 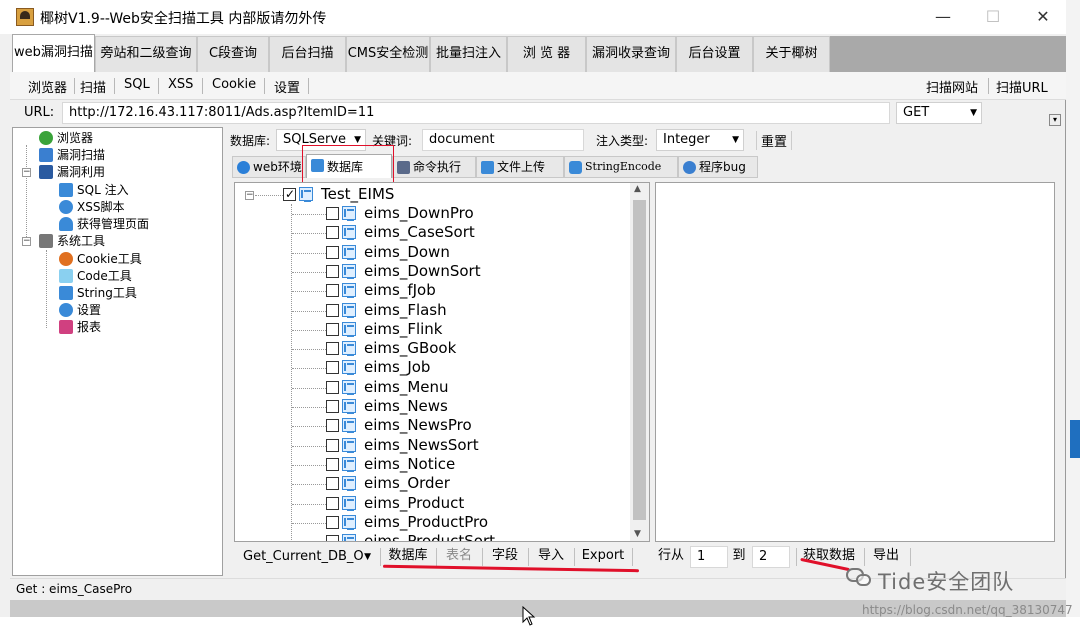 I want to click on tab-vuln-db: 漏洞收录查询, so click(x=631, y=54).